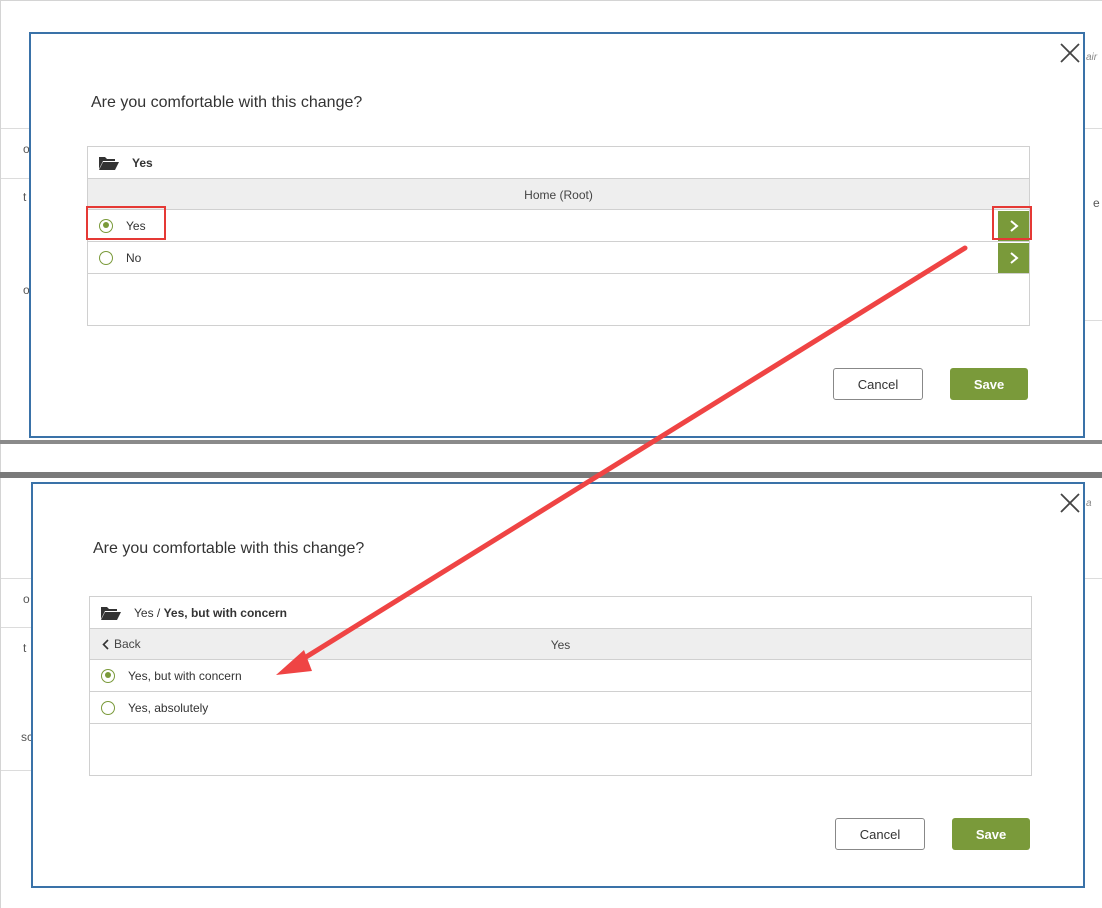  Describe the element at coordinates (1089, 503) in the screenshot. I see `background-text-fragment: a` at that location.